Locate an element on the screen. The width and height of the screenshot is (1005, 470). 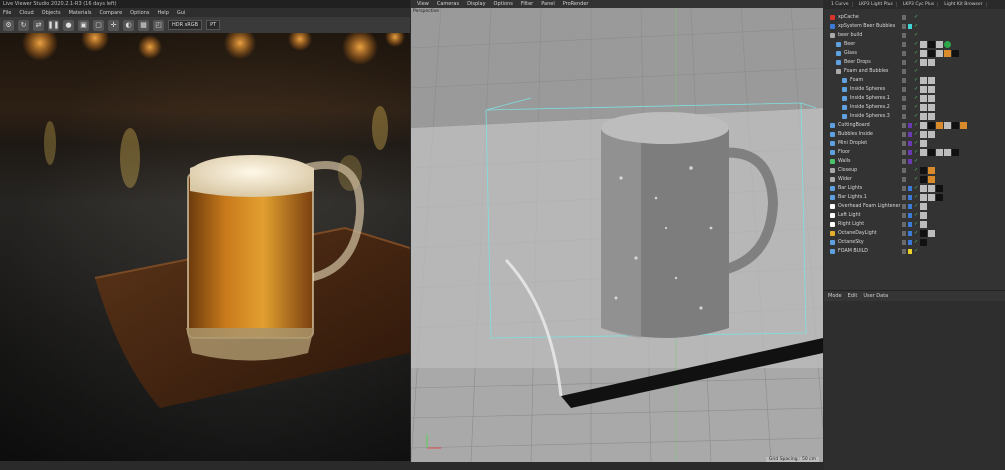
object-row: Inside Spheres.2 ✓ is located at coordinates (914, 107).